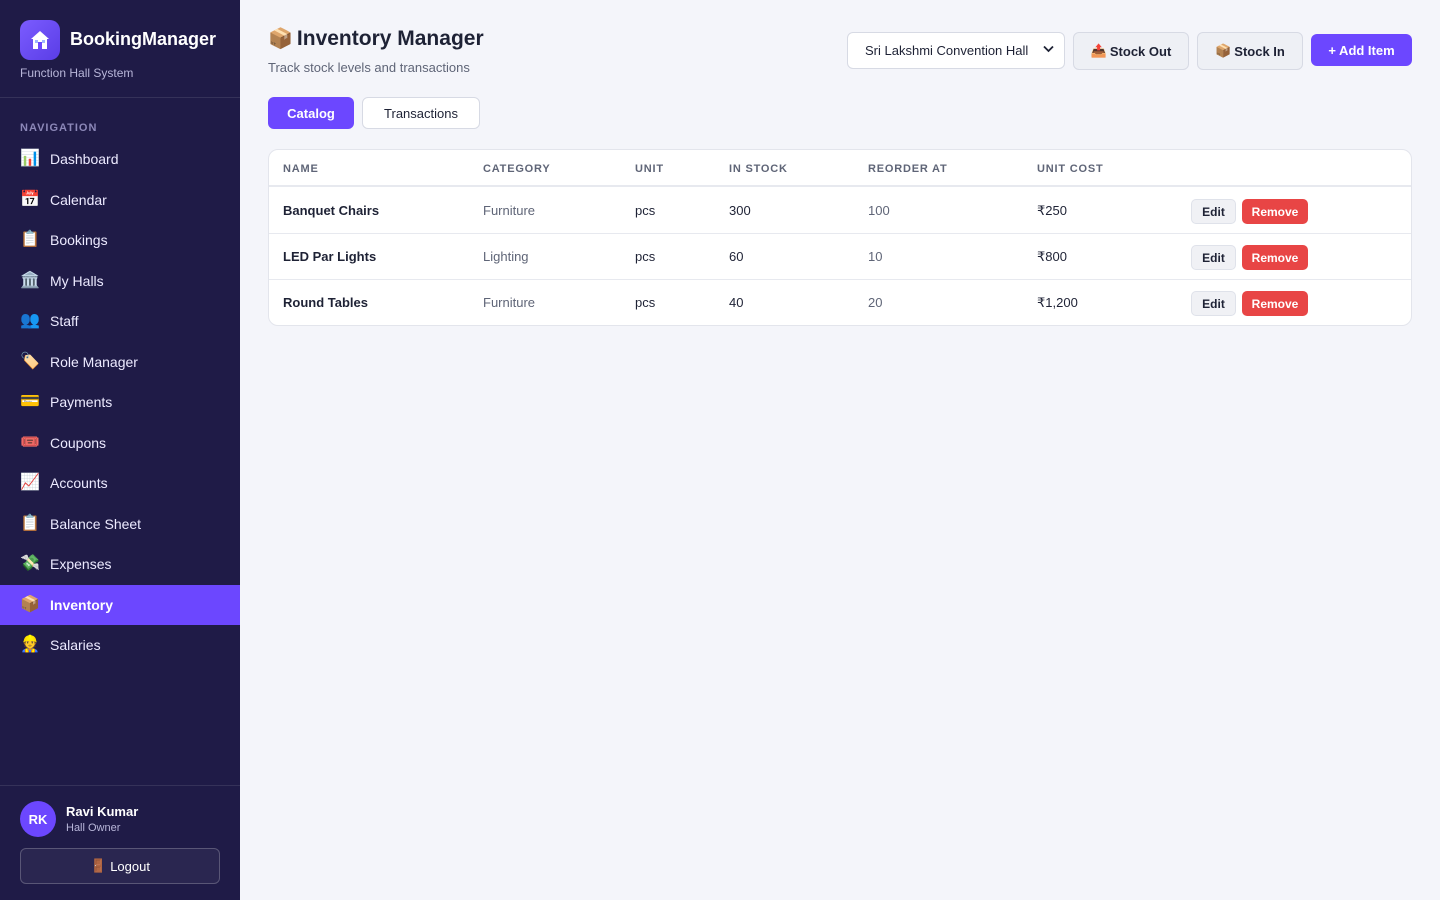  What do you see at coordinates (30, 564) in the screenshot?
I see `money-wings-icon: 💸` at bounding box center [30, 564].